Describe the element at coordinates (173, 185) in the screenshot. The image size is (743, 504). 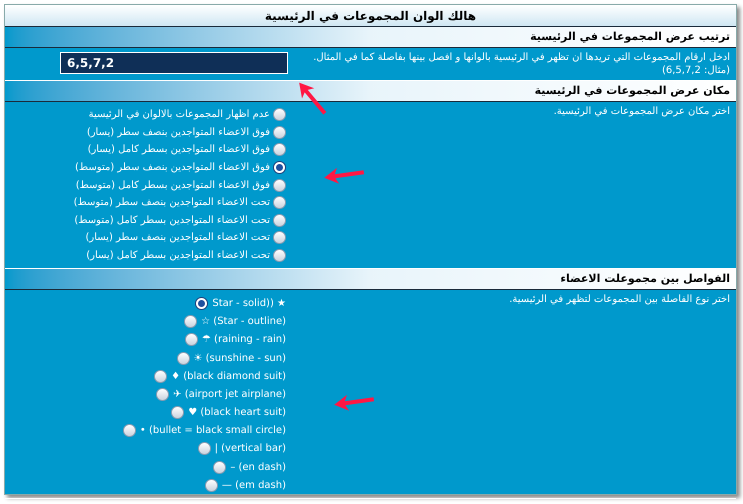
I see `option-label: فوق الاعضاء المتواجدين بسطر كامل (متوسط)` at that location.